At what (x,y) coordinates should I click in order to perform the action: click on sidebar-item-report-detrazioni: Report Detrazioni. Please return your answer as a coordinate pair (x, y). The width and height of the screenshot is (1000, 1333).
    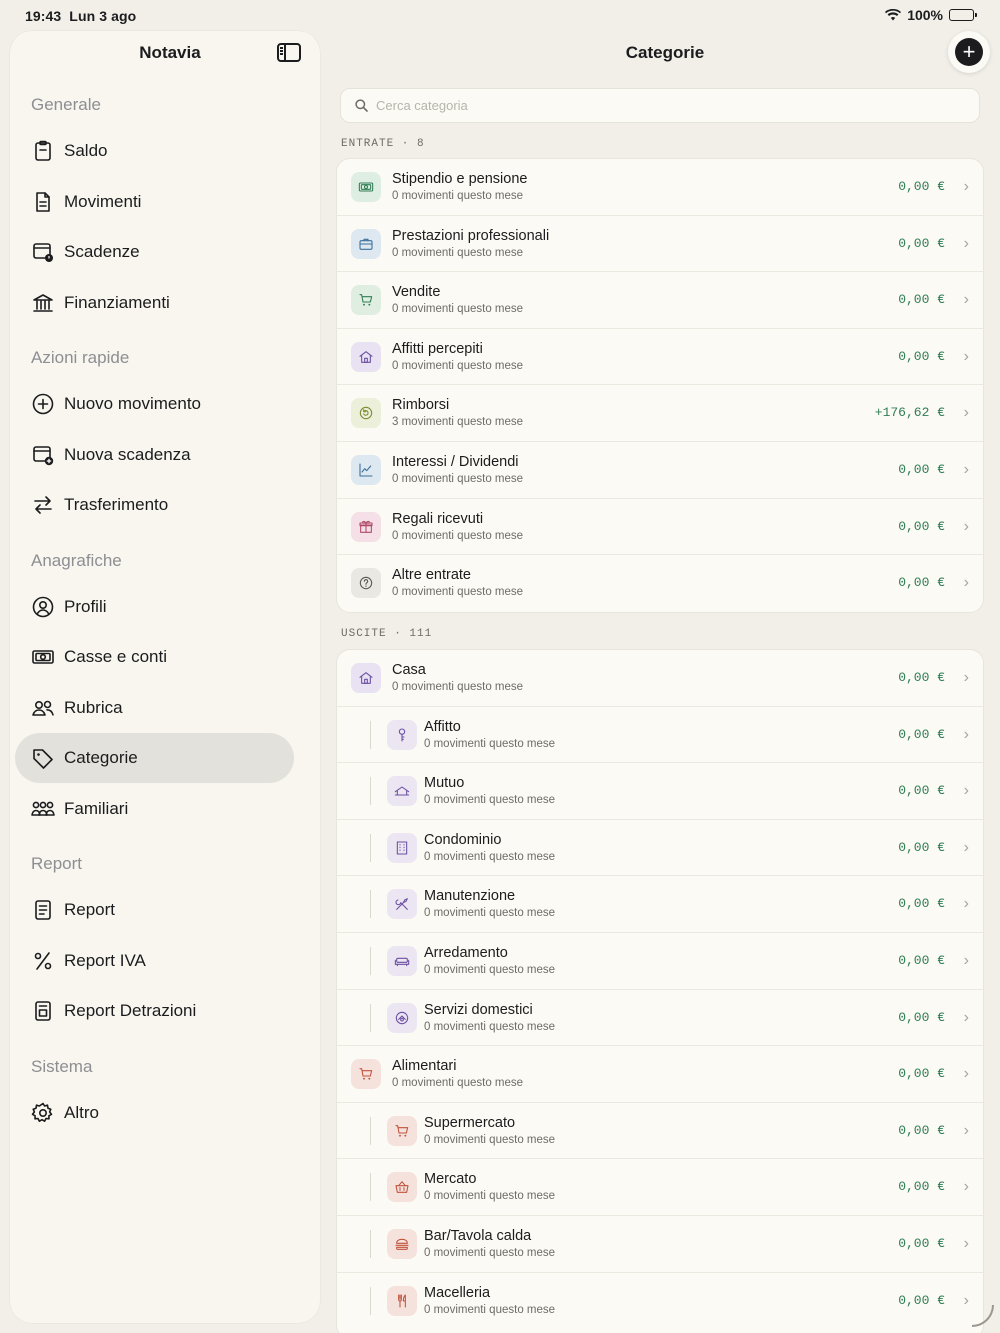
    Looking at the image, I should click on (154, 1011).